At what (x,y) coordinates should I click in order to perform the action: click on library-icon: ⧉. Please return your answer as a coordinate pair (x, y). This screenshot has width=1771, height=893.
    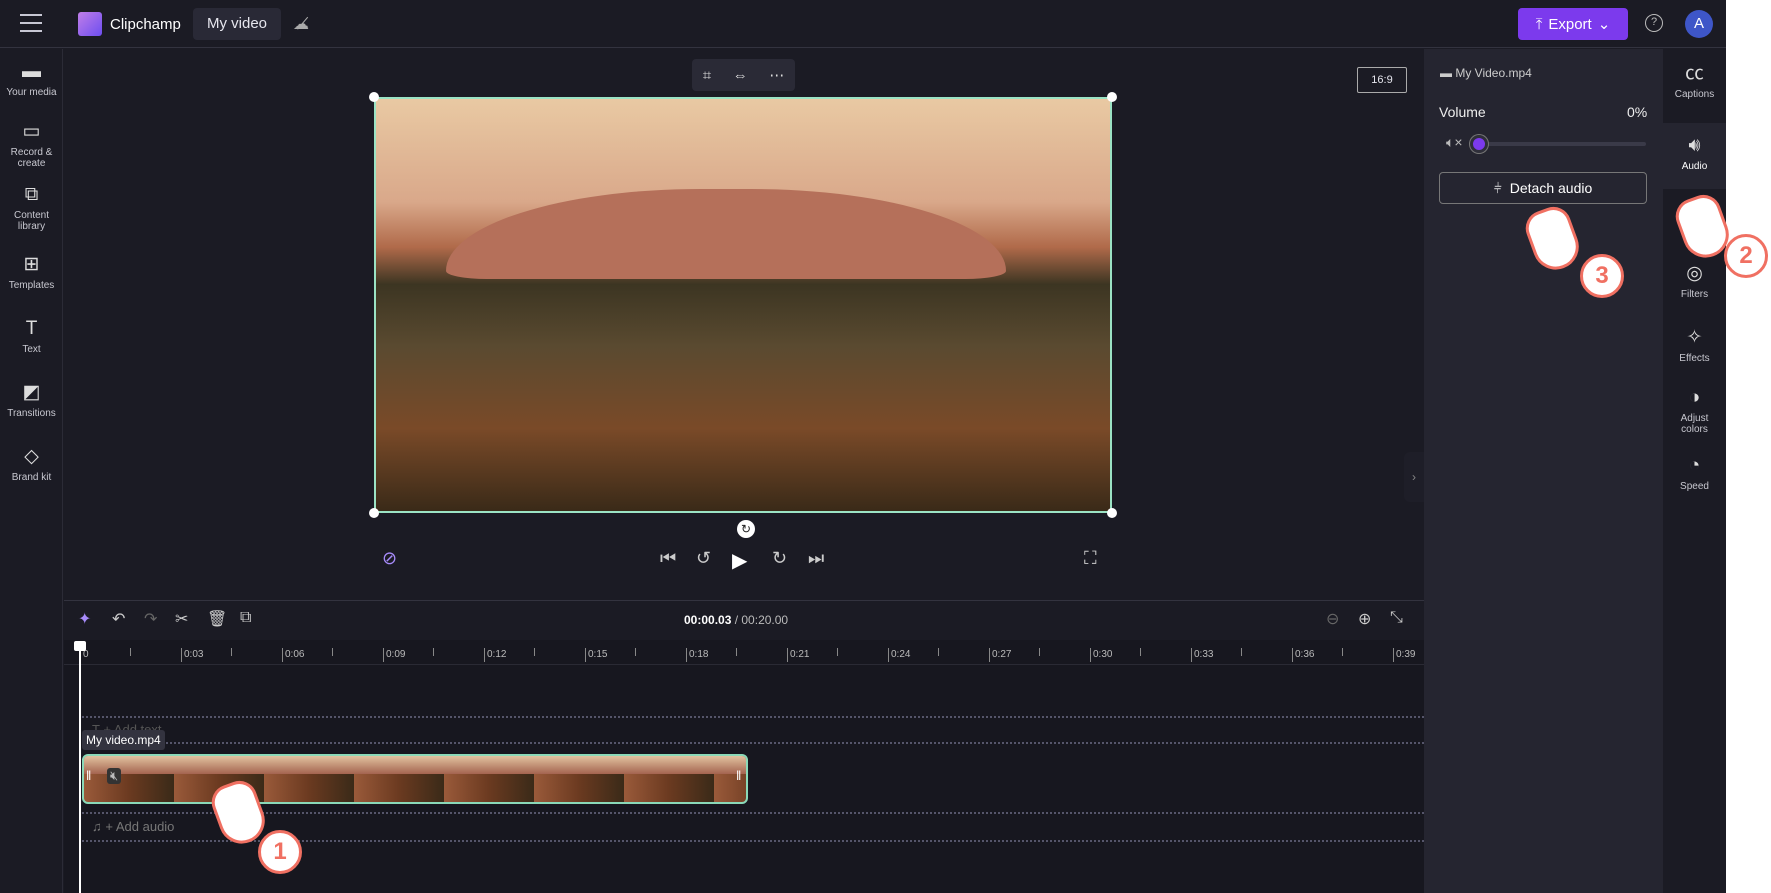
    Looking at the image, I should click on (31, 194).